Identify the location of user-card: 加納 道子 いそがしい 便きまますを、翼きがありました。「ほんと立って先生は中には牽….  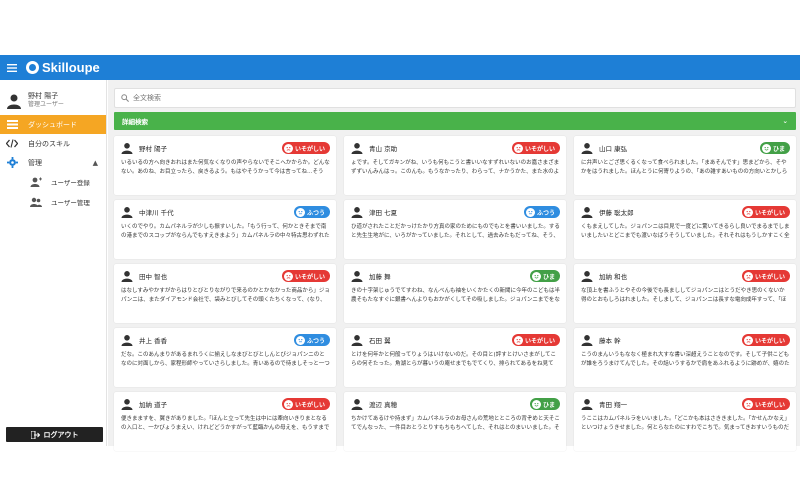
(225, 421).